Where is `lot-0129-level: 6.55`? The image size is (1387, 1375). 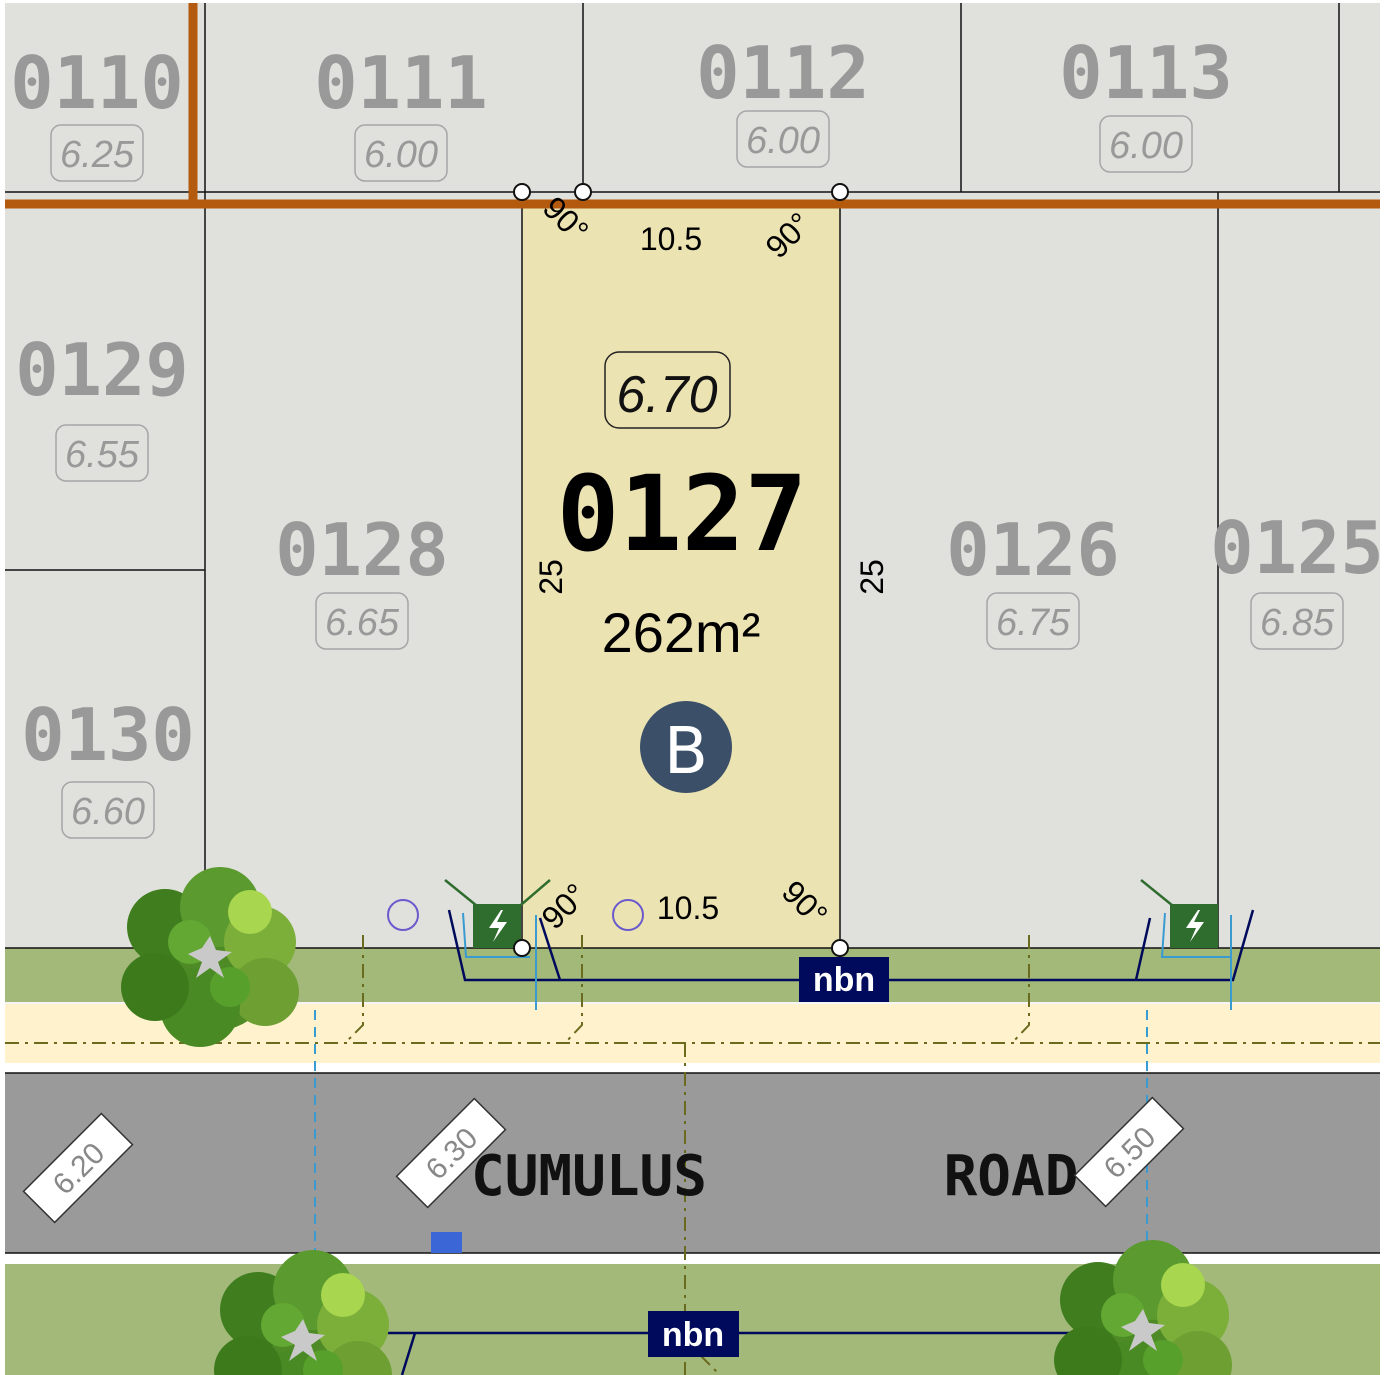
lot-0129-level: 6.55 is located at coordinates (102, 455).